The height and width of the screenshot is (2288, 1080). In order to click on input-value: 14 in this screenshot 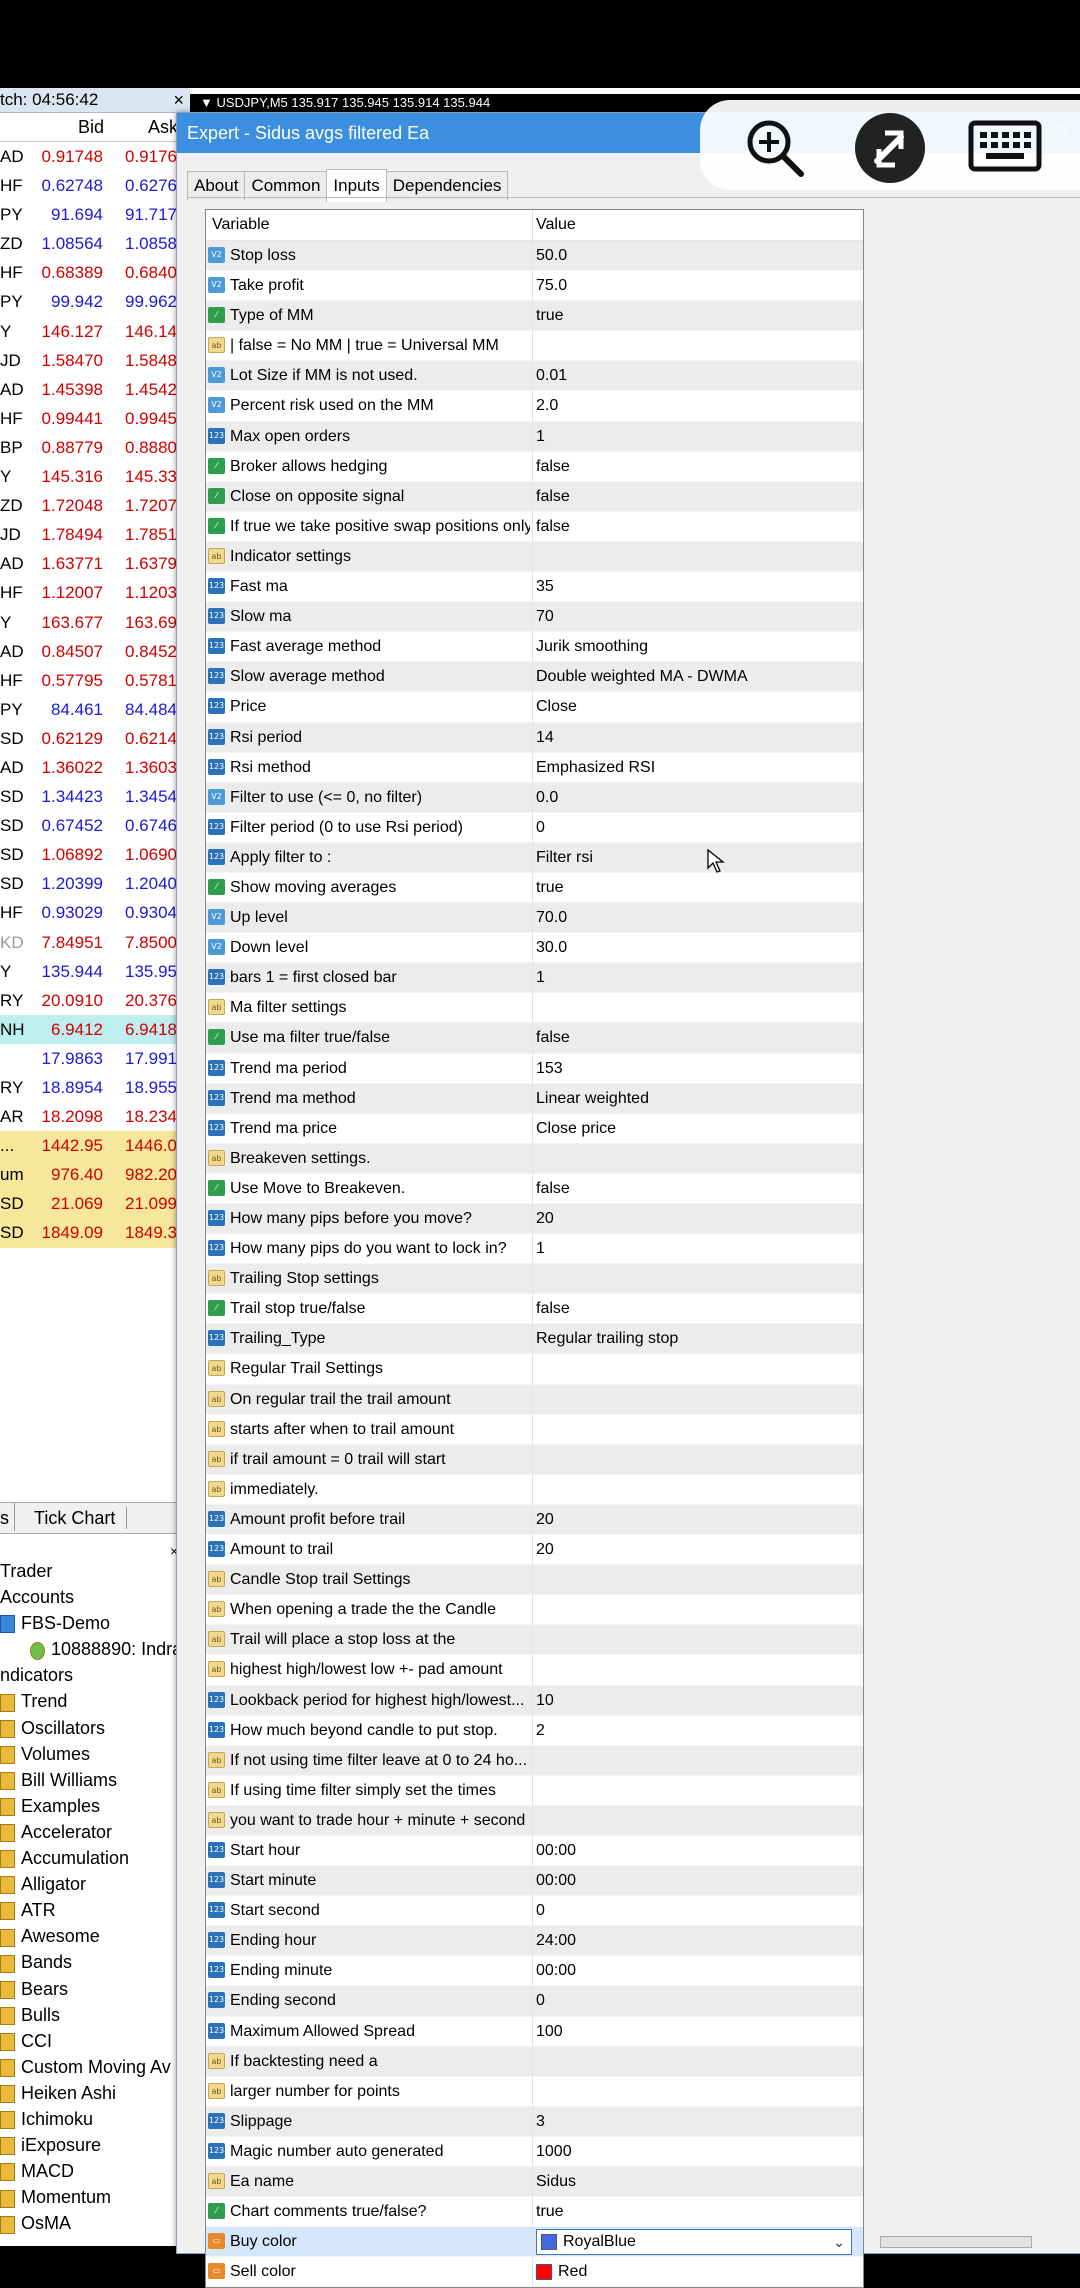, I will do `click(696, 737)`.